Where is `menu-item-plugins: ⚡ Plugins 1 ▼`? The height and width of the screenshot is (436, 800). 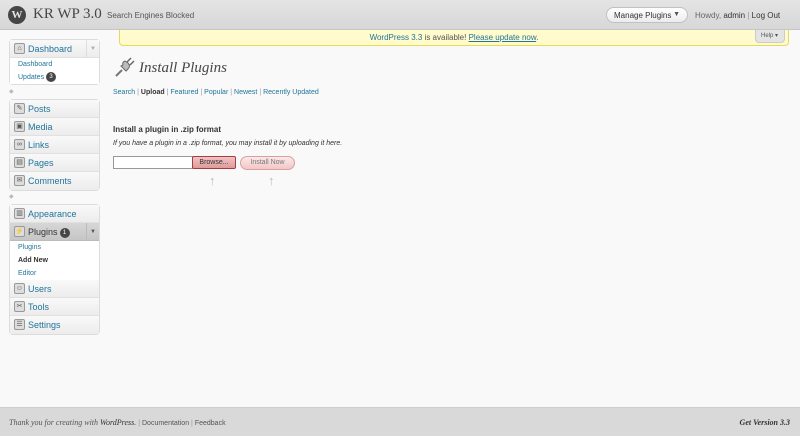 menu-item-plugins: ⚡ Plugins 1 ▼ is located at coordinates (54, 232).